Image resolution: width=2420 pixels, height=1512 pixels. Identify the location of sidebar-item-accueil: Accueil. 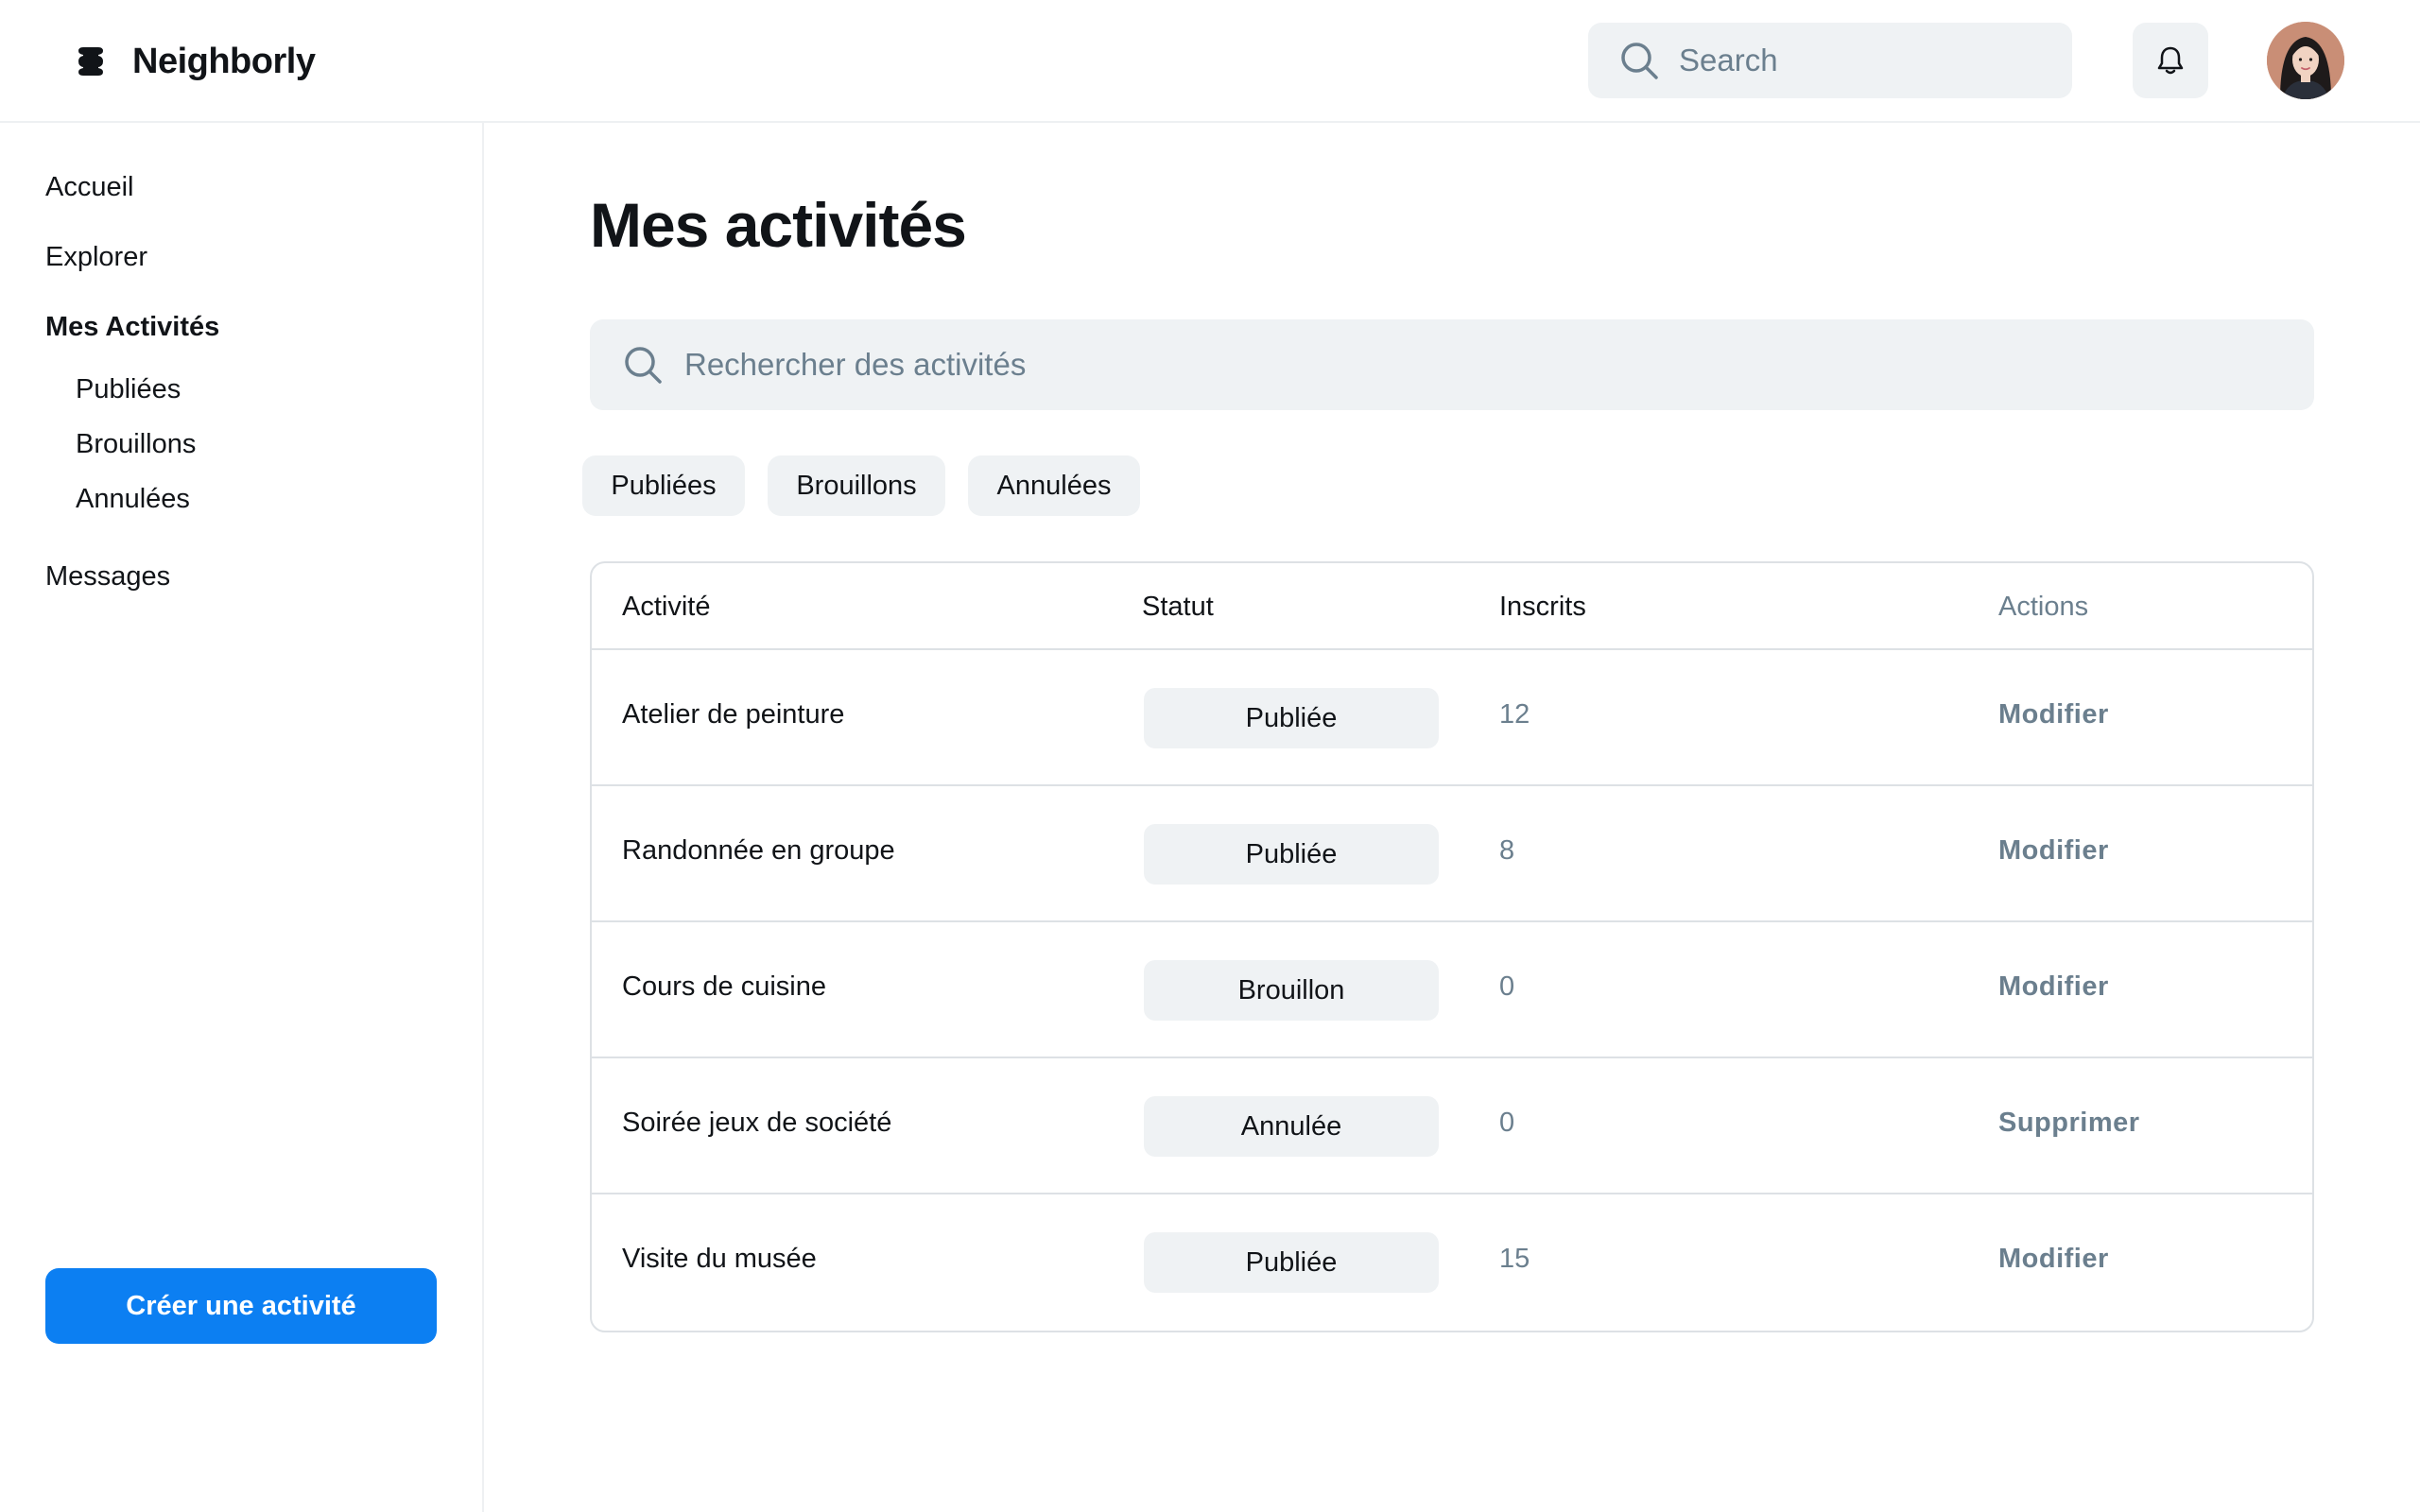
(89, 187).